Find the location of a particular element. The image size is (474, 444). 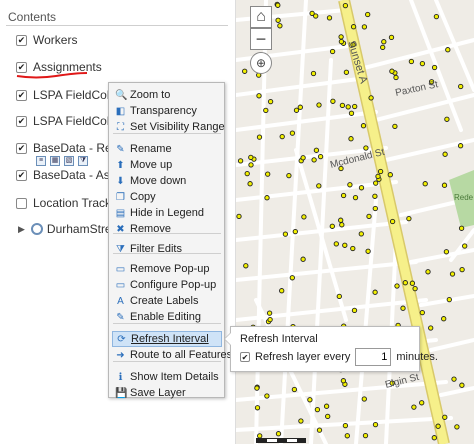

menu-item-label: Set Visibility Range is located at coordinates (177, 127).